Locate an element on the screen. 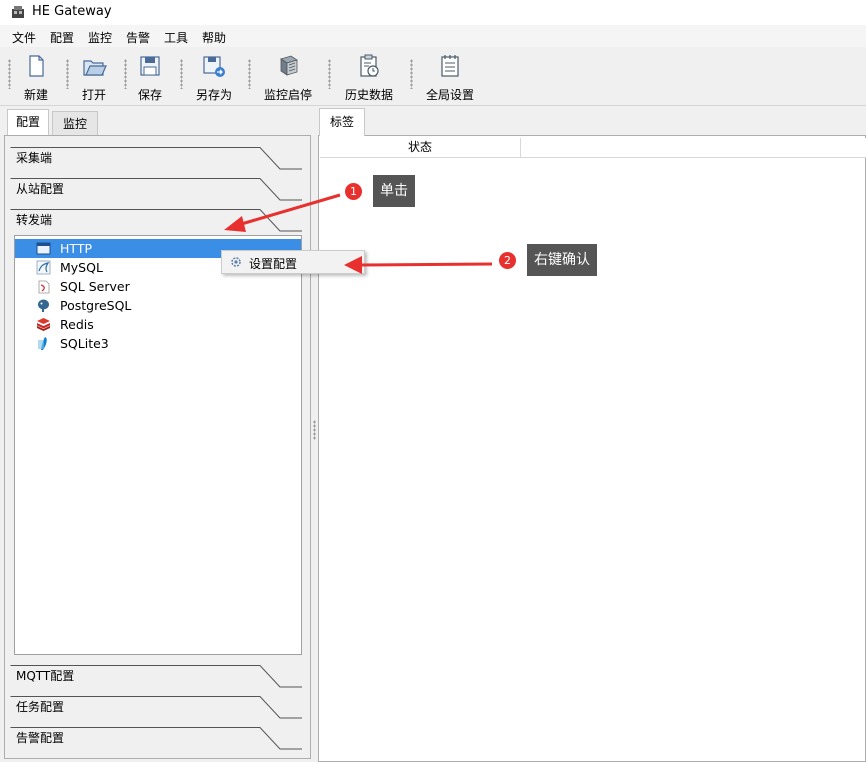  save-button-label: 保存 is located at coordinates (149, 95).